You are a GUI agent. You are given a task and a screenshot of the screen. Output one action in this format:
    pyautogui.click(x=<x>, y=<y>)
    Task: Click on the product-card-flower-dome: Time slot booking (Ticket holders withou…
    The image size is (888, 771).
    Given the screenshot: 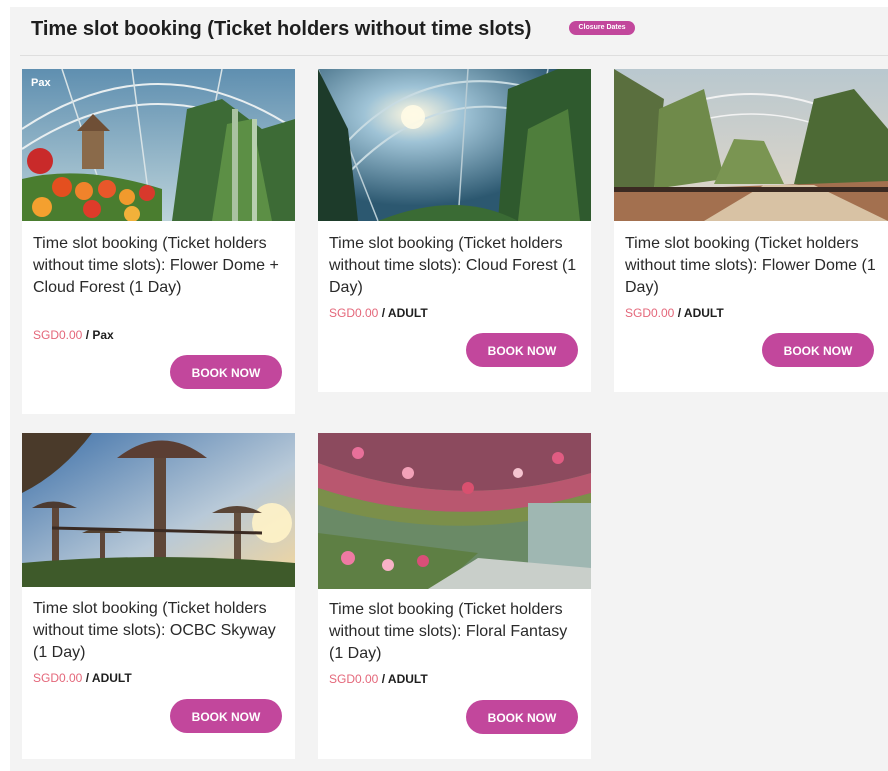 What is the action you would take?
    pyautogui.click(x=751, y=230)
    